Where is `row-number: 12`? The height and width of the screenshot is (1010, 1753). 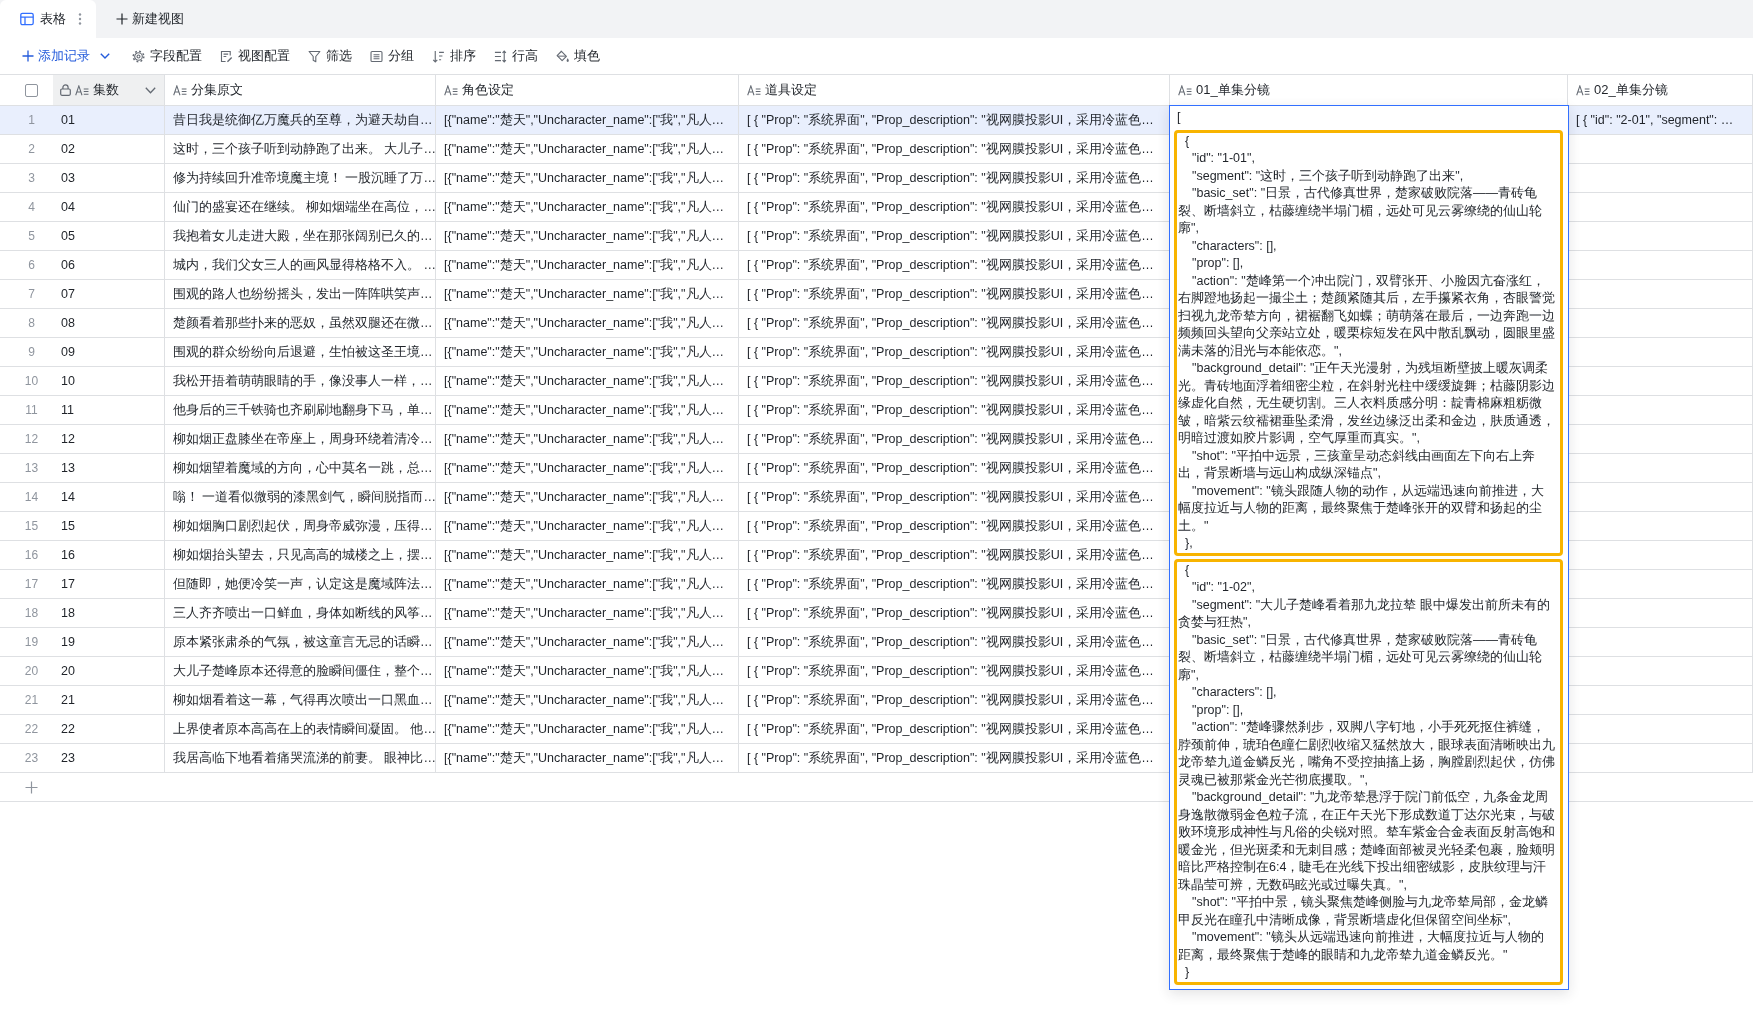
row-number: 12 is located at coordinates (31, 439).